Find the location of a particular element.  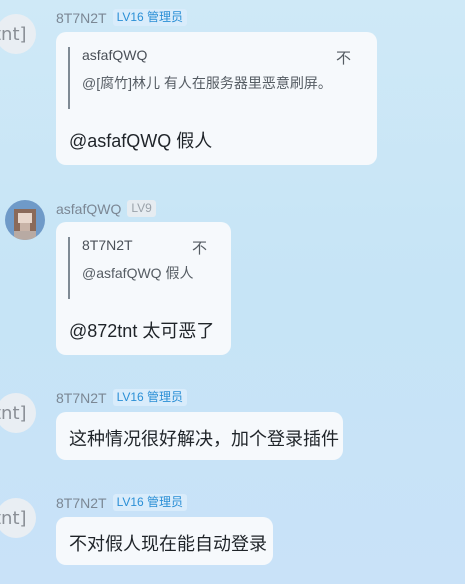

message-bubble: 不对假人现在能自动登录 is located at coordinates (164, 541).